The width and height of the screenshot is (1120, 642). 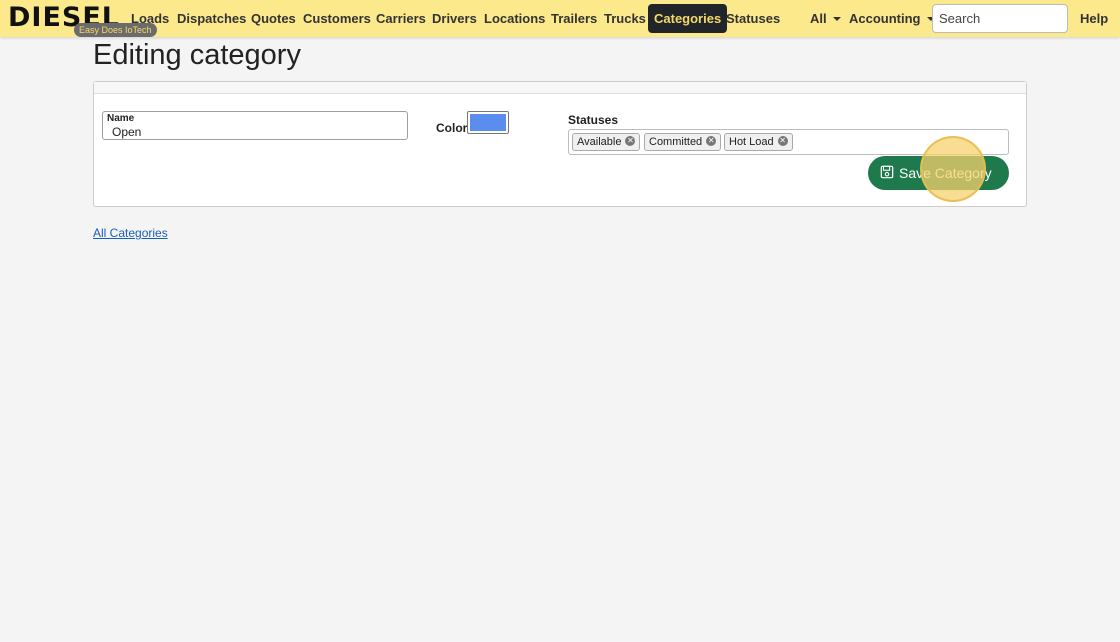 I want to click on status-tag-label: Committed, so click(x=676, y=142).